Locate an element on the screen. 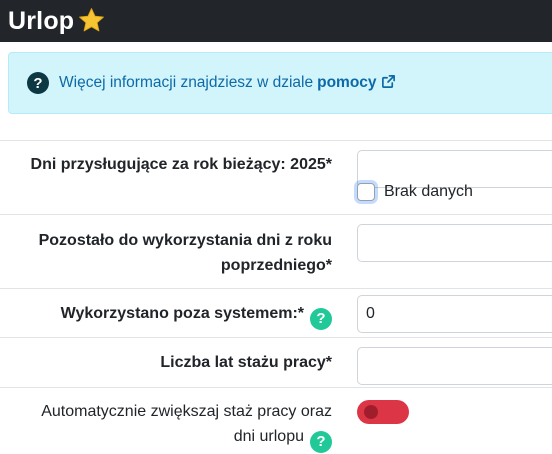  years-of-service-label: Liczba lat stażu pracy* is located at coordinates (246, 362).